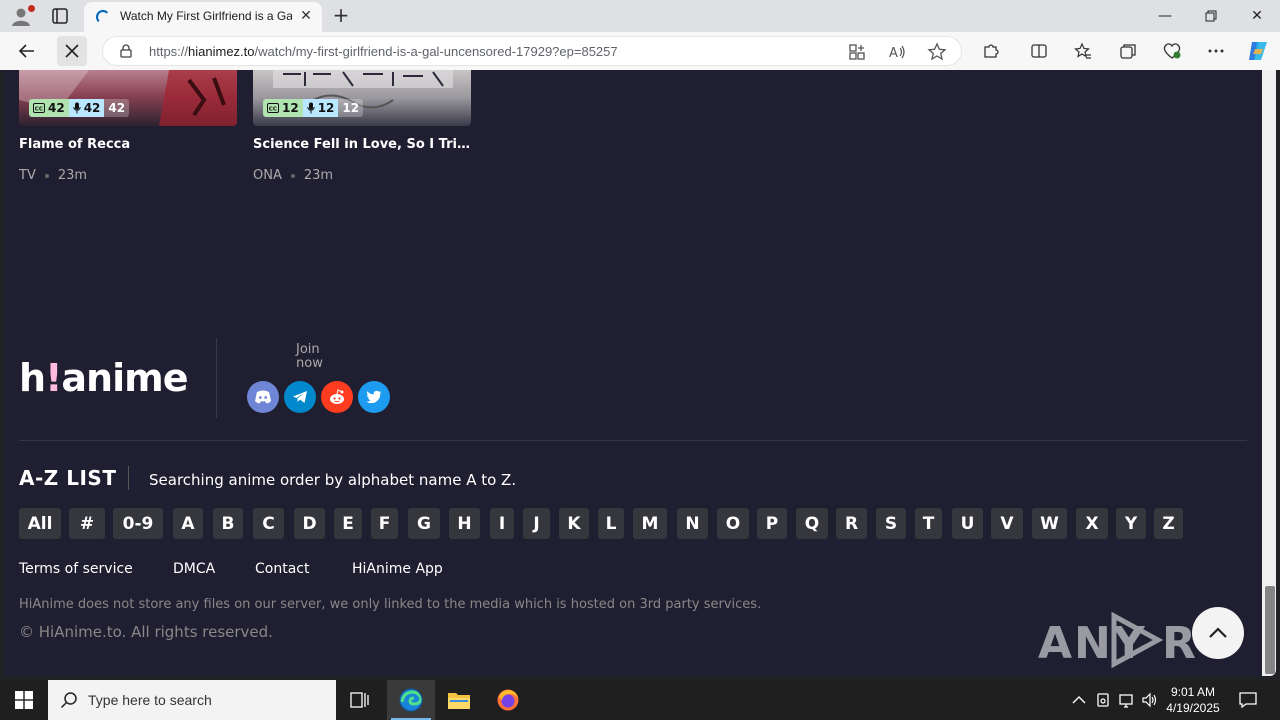  Describe the element at coordinates (1193, 692) in the screenshot. I see `clock-time: 9:01 AM` at that location.